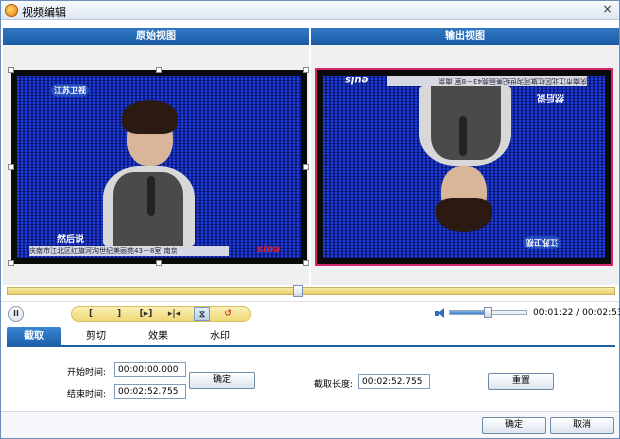 The height and width of the screenshot is (439, 620). I want to click on close-button: ×, so click(607, 10).